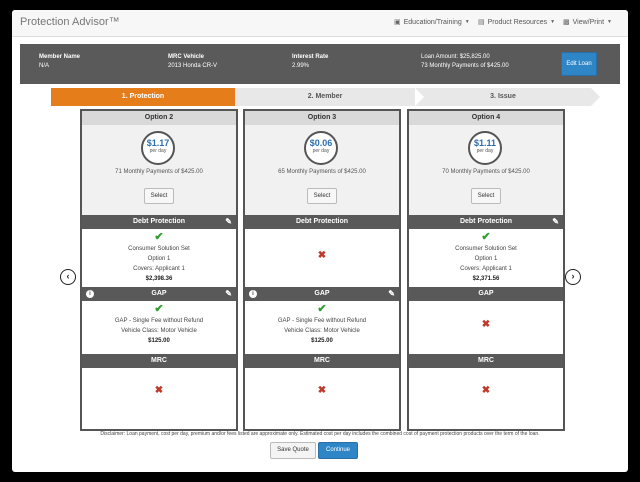 The height and width of the screenshot is (482, 640). I want to click on step-protection: 1. Protection, so click(147, 97).